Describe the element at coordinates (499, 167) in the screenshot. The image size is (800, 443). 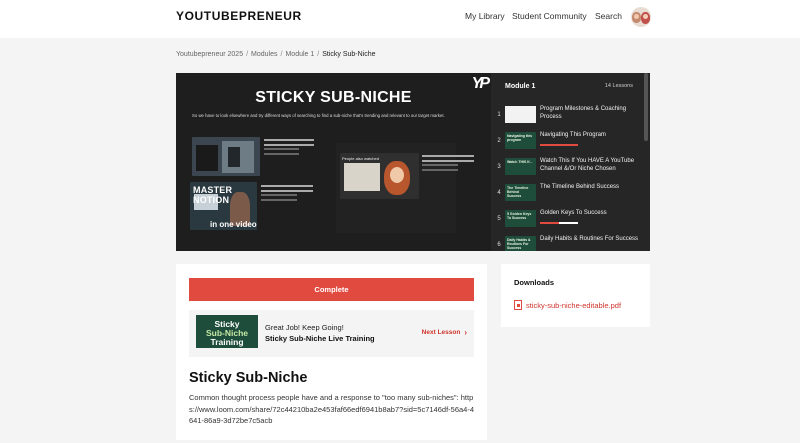
I see `playlist-item-number: 3` at that location.